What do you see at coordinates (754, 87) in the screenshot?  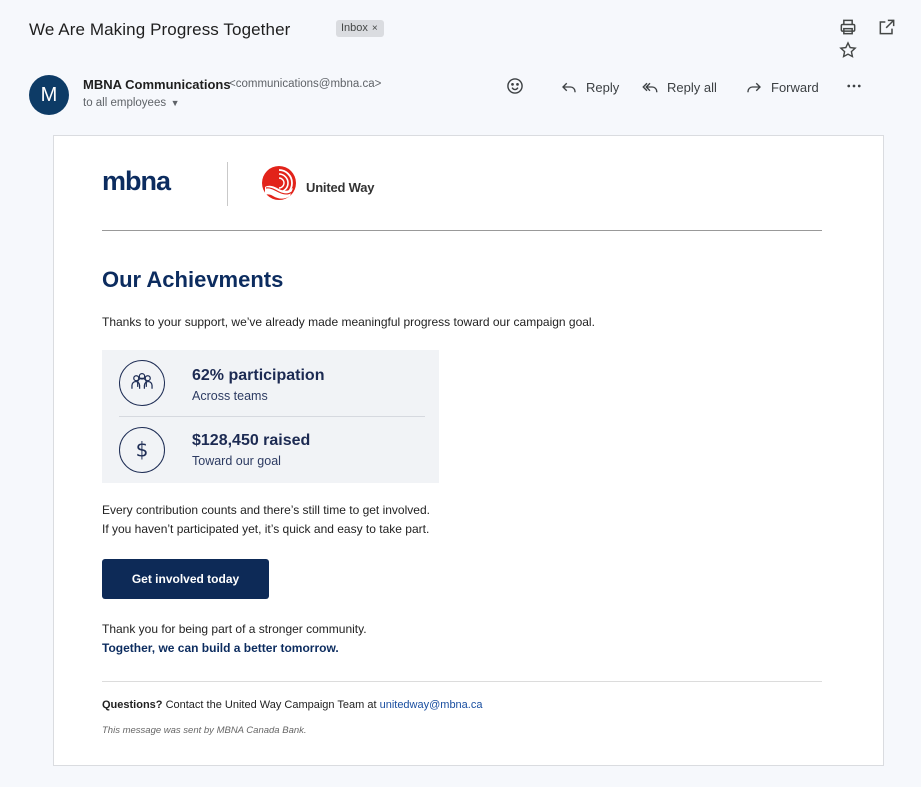 I see `forward-icon` at bounding box center [754, 87].